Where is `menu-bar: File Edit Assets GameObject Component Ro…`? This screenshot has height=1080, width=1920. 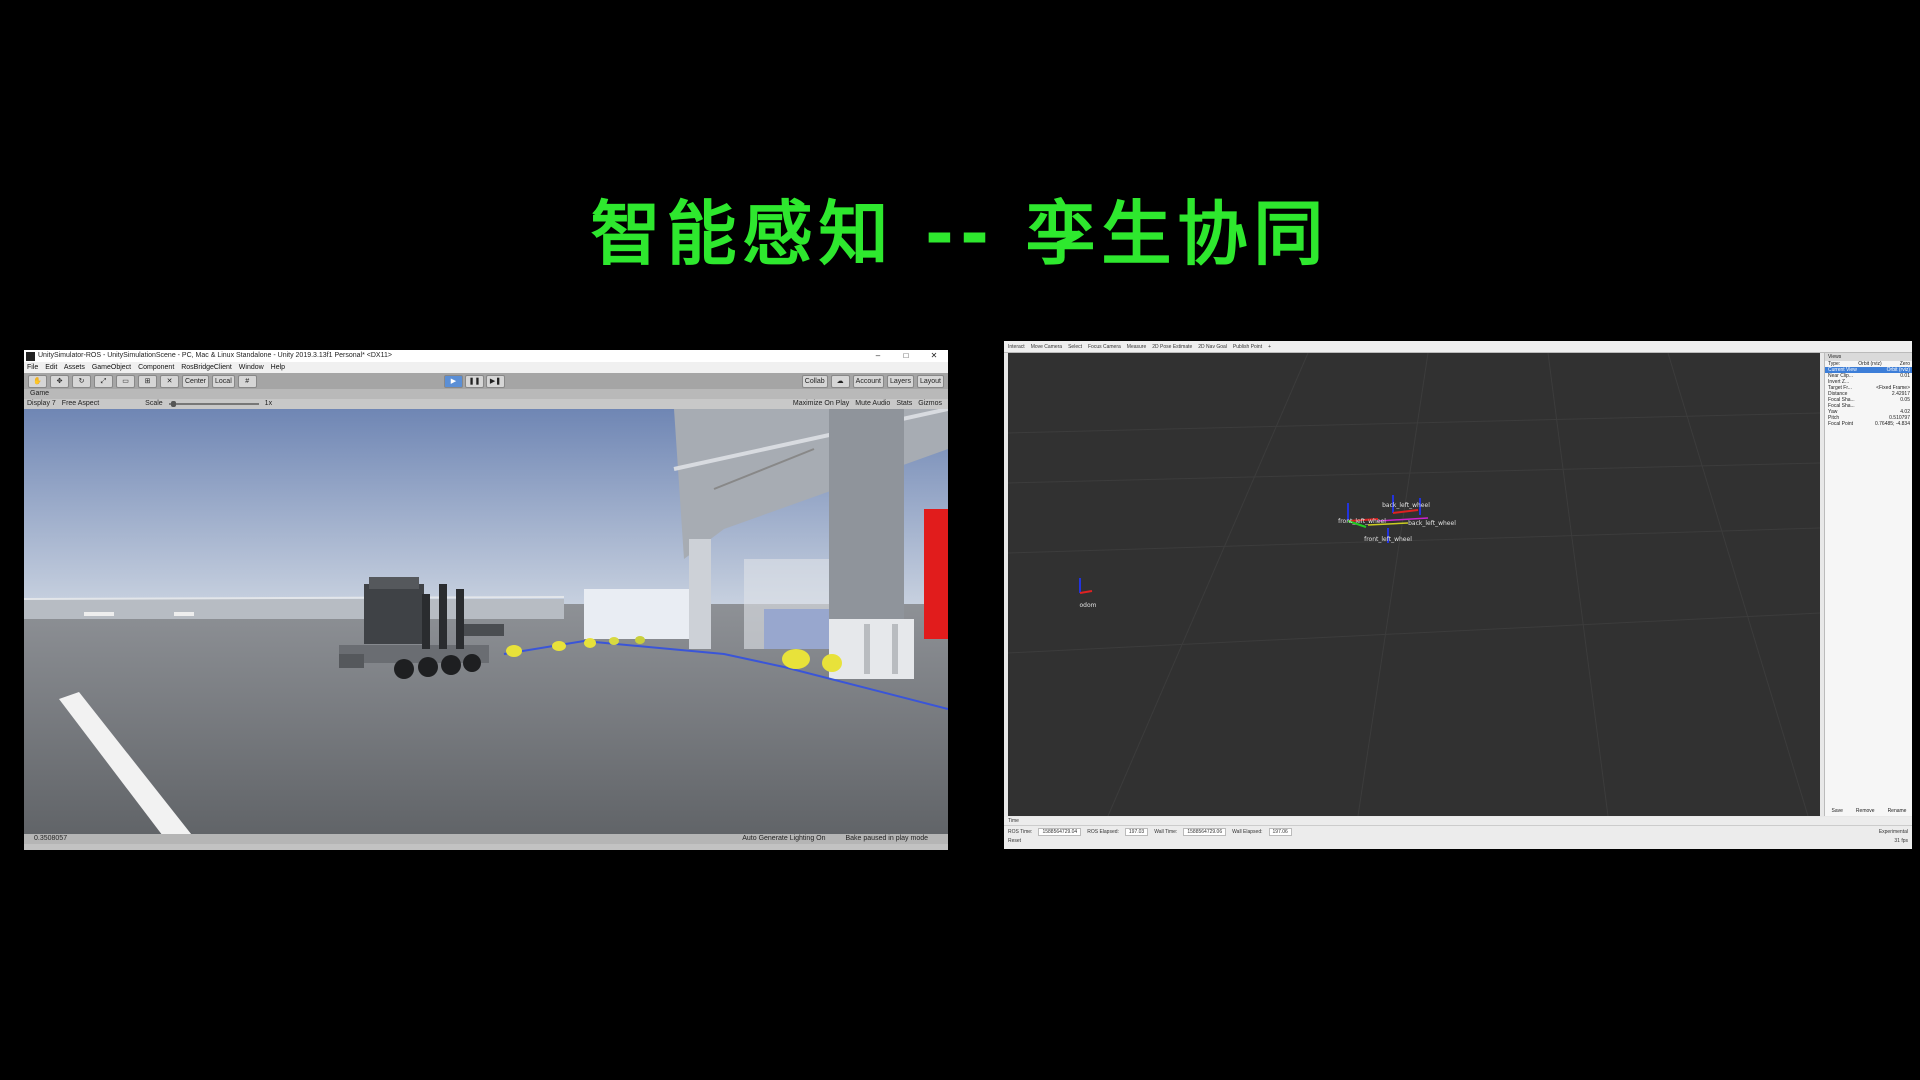
menu-bar: File Edit Assets GameObject Component Ro… is located at coordinates (486, 367).